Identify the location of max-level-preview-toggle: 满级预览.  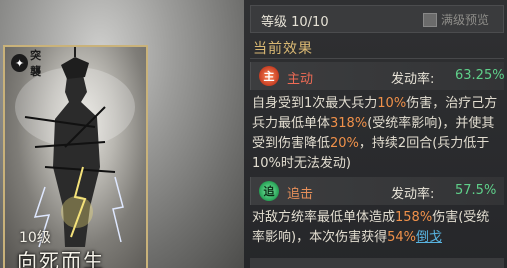
(455, 19).